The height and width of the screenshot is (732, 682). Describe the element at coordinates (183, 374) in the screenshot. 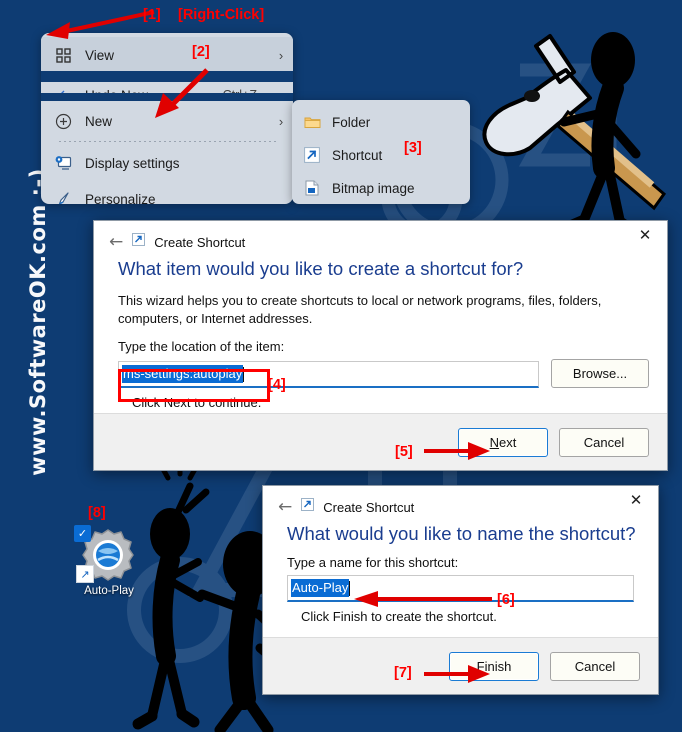

I see `location-input-value: ms-settings:autoplay` at that location.